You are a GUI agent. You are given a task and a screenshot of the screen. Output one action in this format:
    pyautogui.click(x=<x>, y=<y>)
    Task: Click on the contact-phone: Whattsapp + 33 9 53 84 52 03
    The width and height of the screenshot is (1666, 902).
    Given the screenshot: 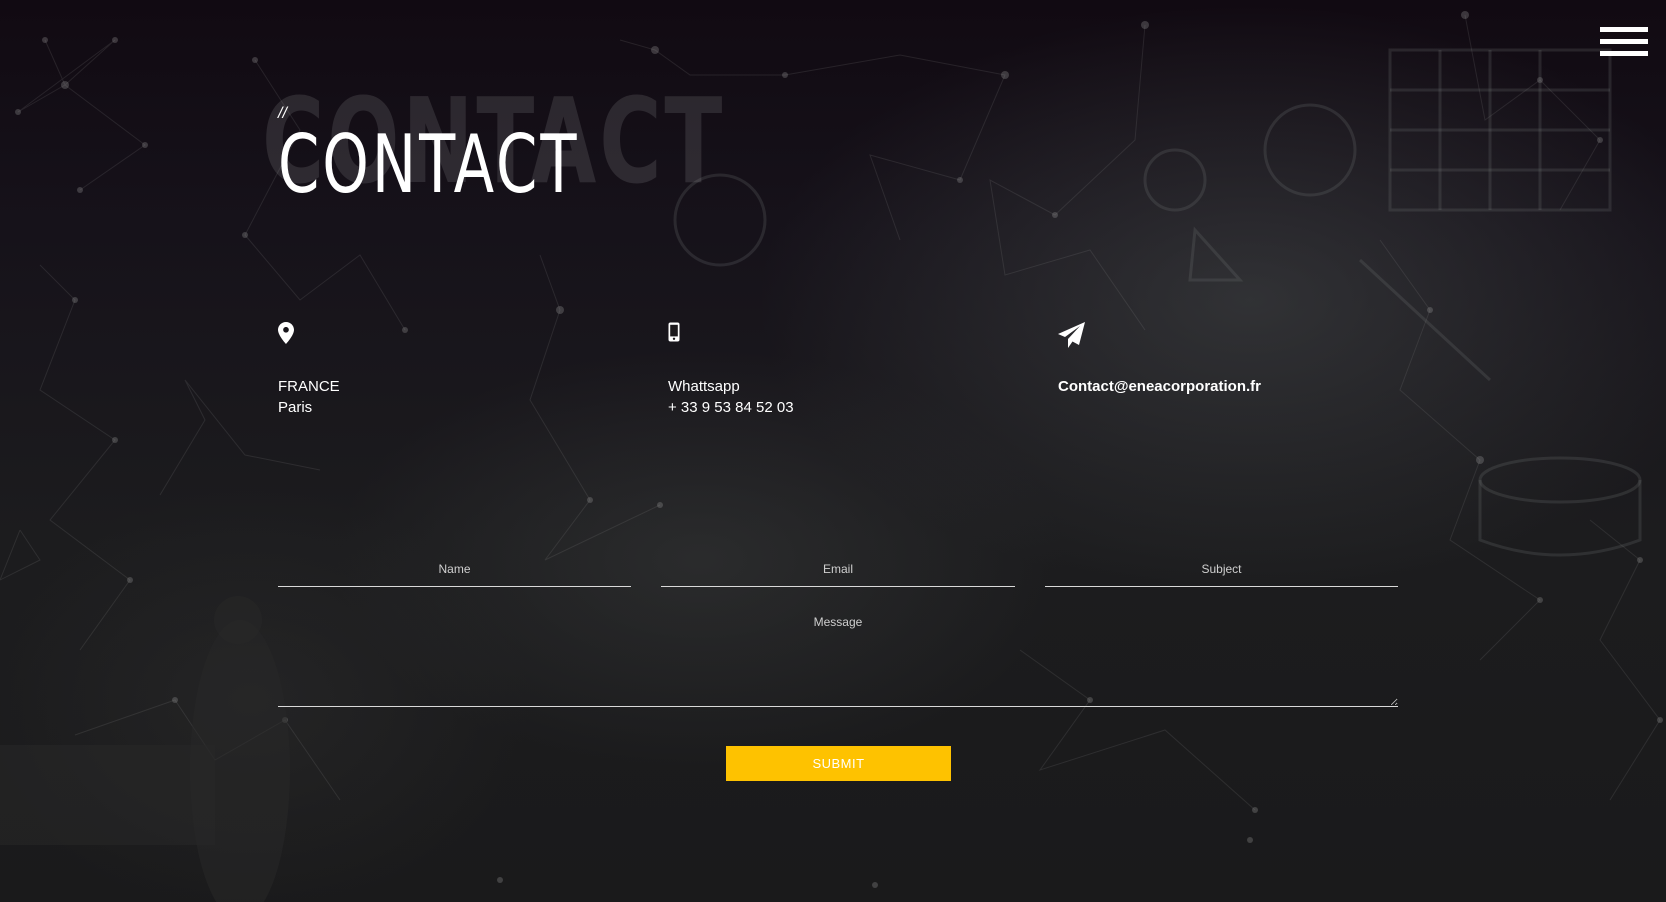 What is the action you would take?
    pyautogui.click(x=833, y=370)
    